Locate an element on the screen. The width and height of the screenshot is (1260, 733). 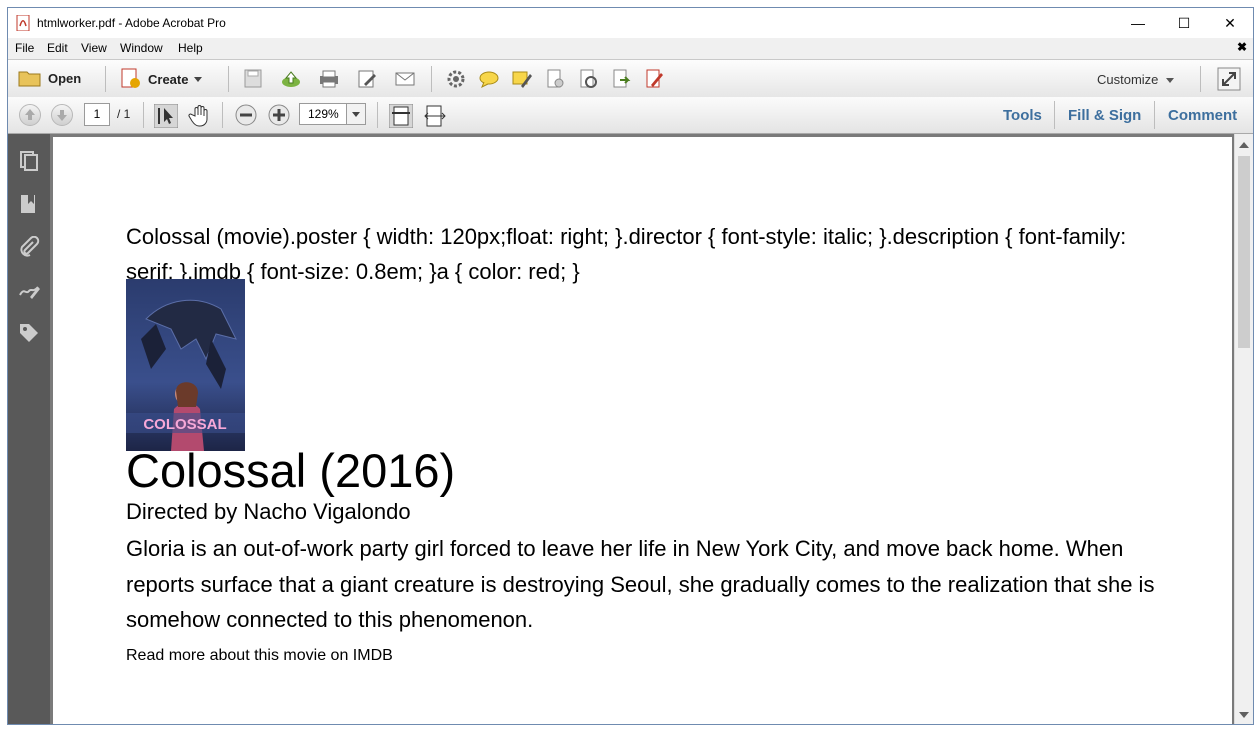
open-button: Open is located at coordinates (49, 78).